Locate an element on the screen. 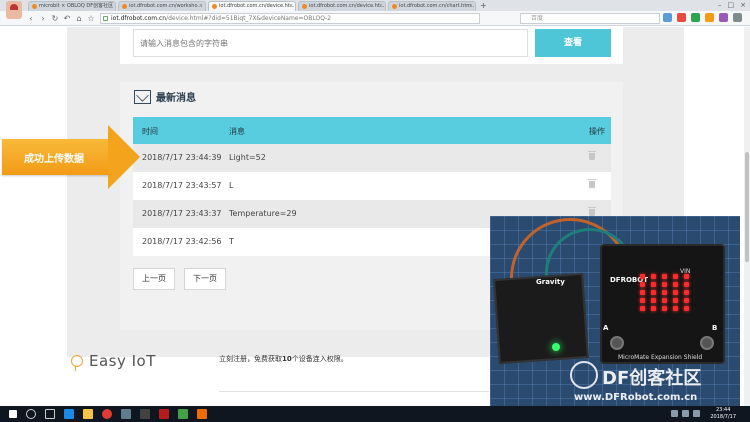  mind-plus-icon is located at coordinates (183, 414).